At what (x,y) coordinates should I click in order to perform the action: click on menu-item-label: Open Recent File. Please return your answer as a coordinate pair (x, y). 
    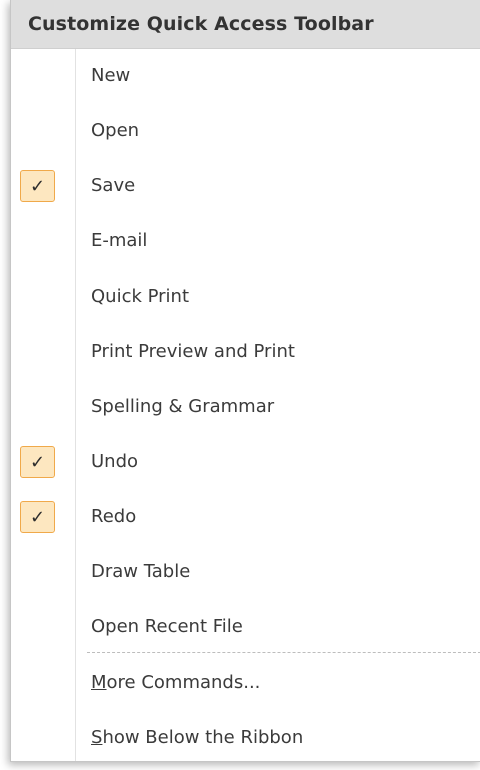
    Looking at the image, I should click on (167, 626).